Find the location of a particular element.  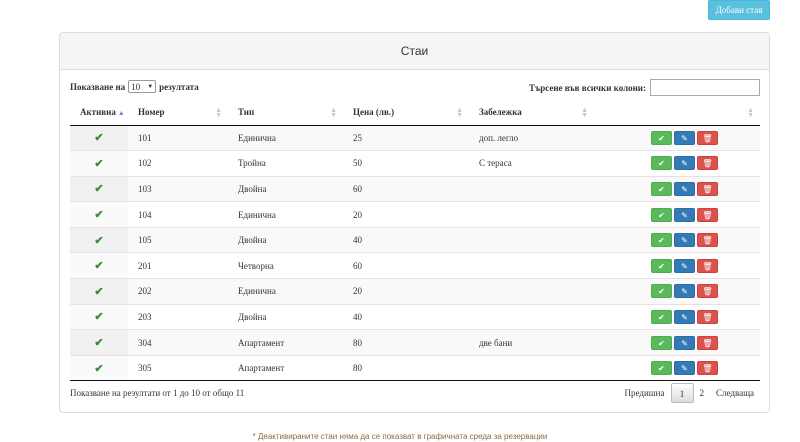

caret-down-icon: ▼ is located at coordinates (150, 86).